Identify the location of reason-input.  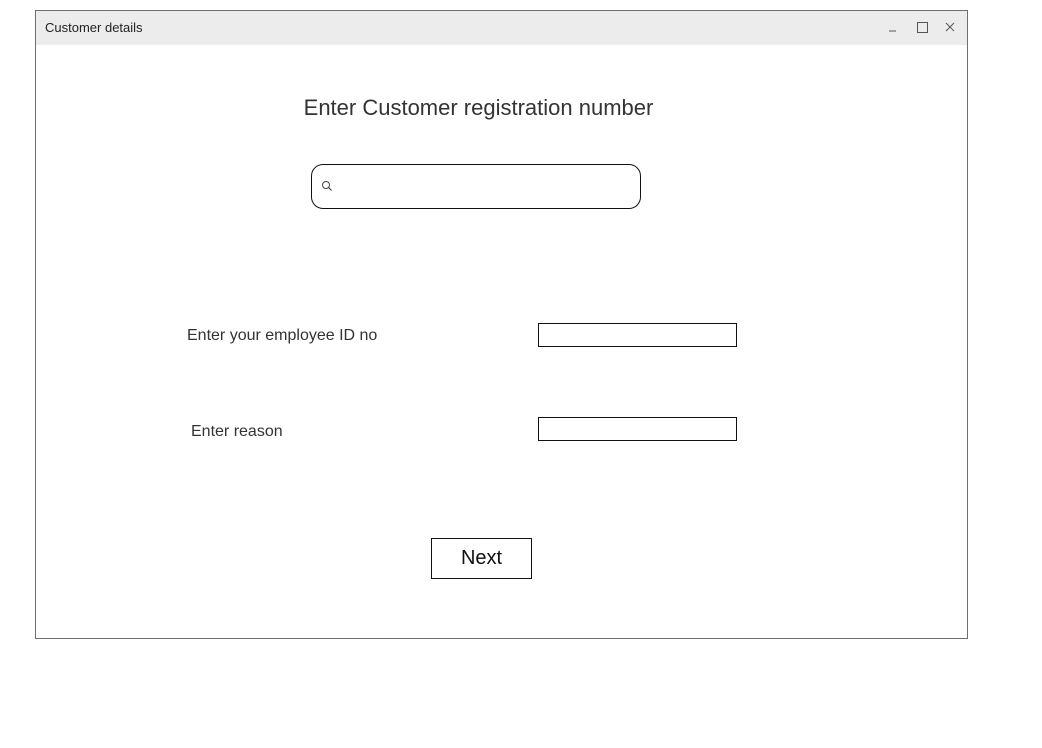
(637, 429).